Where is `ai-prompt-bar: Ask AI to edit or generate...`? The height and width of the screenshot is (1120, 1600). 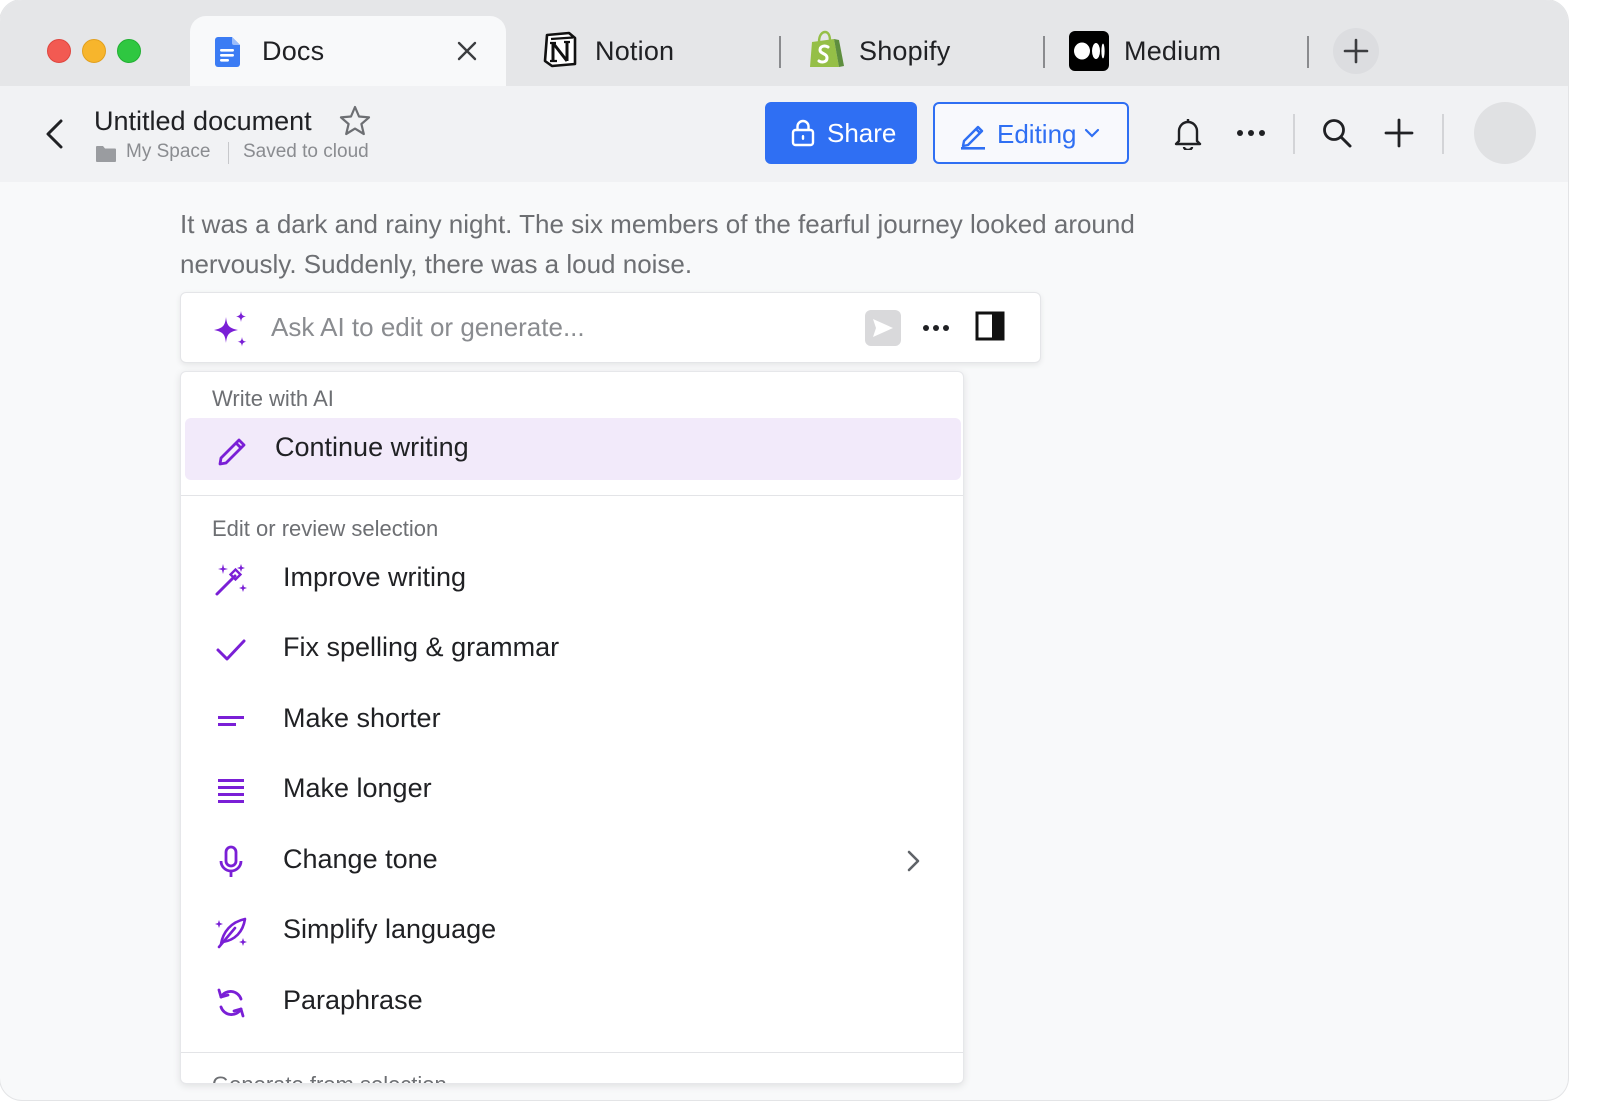
ai-prompt-bar: Ask AI to edit or generate... is located at coordinates (610, 327).